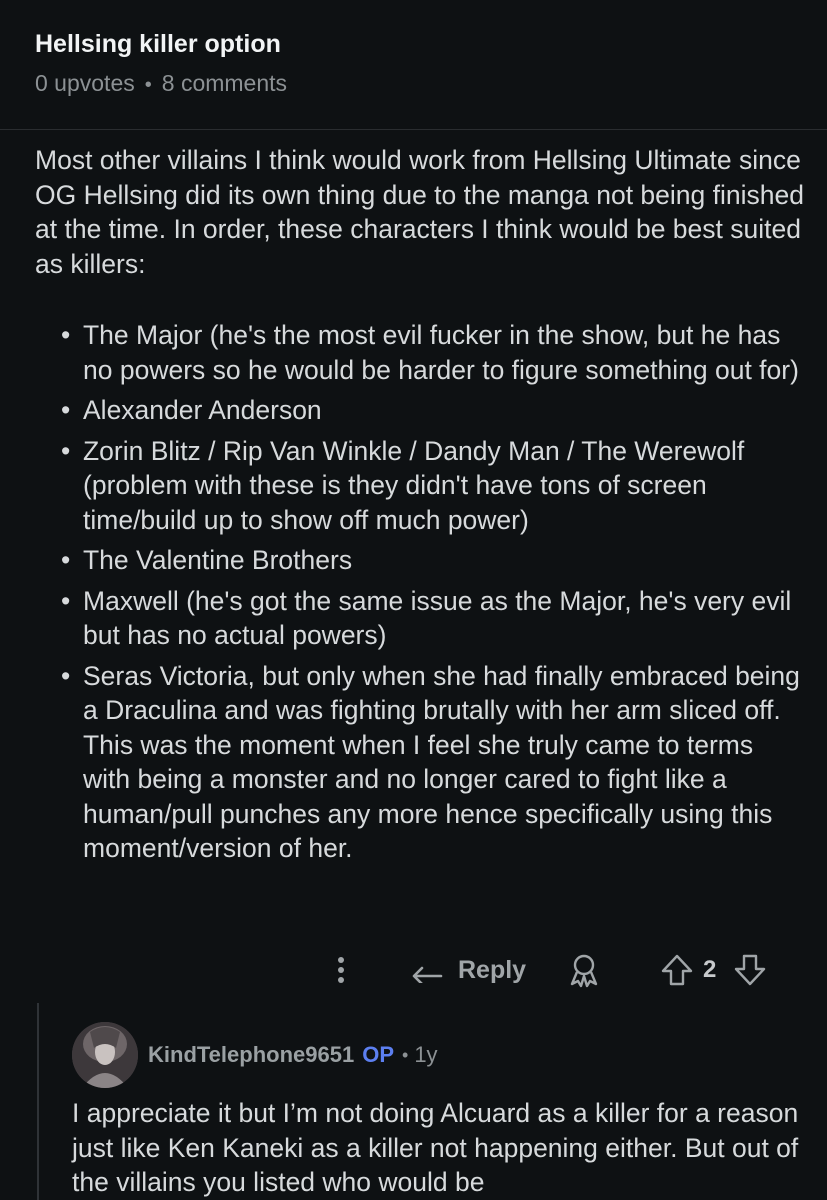 The image size is (827, 1200). I want to click on avatar, so click(105, 1055).